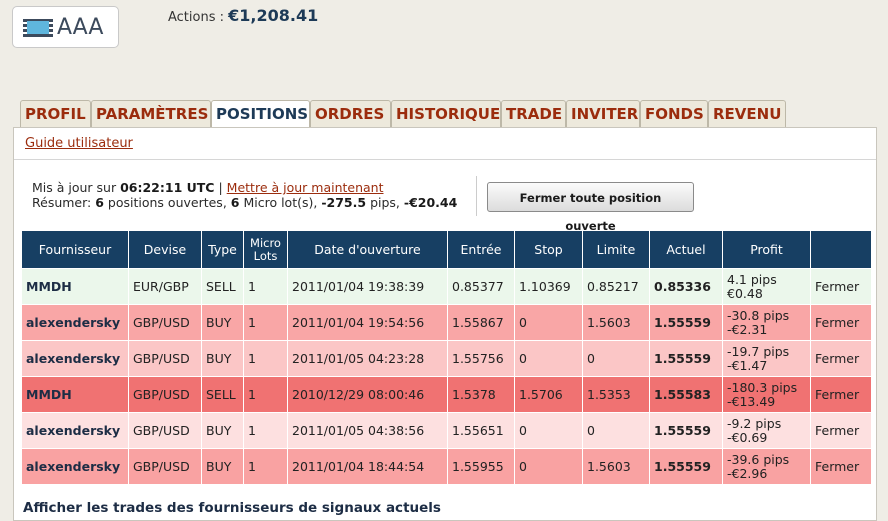 The height and width of the screenshot is (521, 888). I want to click on profit-cell: -9.2 pips -€0.69, so click(766, 430).